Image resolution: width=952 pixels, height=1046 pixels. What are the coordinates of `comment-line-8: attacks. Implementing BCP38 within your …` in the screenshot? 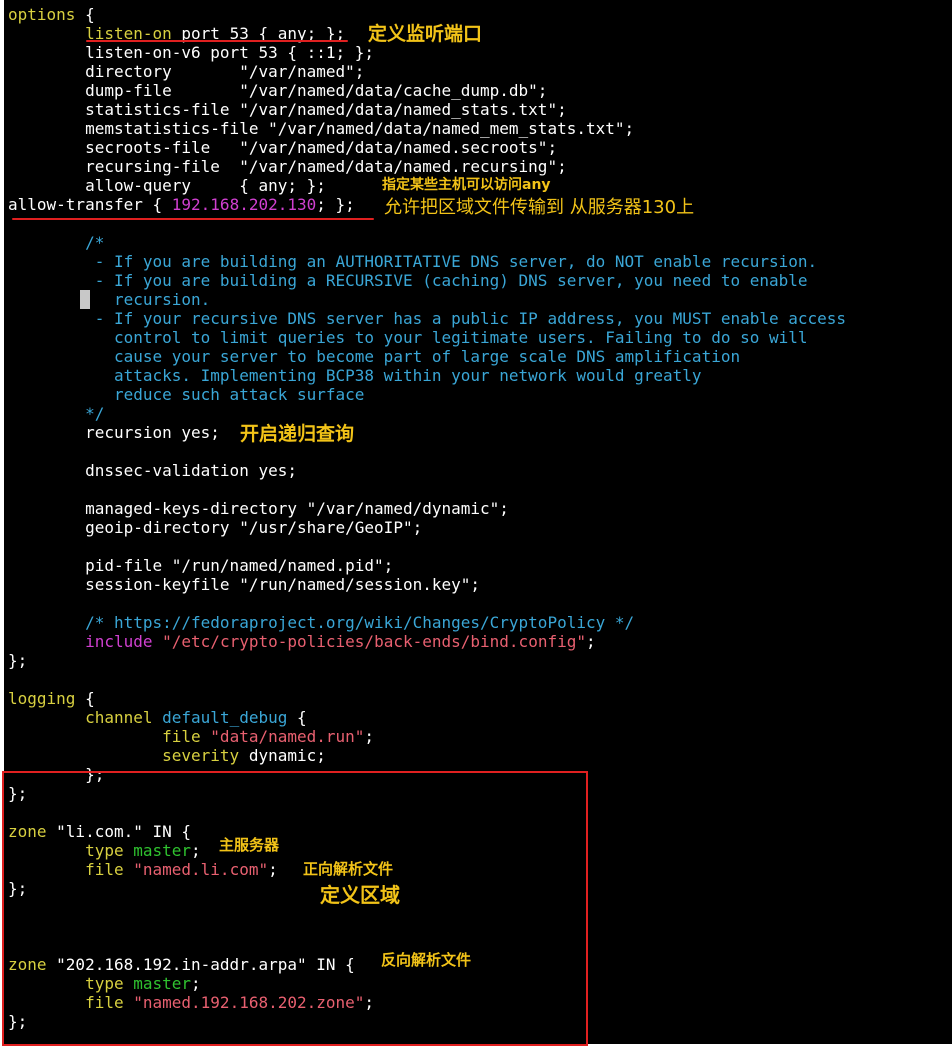 It's located at (355, 375).